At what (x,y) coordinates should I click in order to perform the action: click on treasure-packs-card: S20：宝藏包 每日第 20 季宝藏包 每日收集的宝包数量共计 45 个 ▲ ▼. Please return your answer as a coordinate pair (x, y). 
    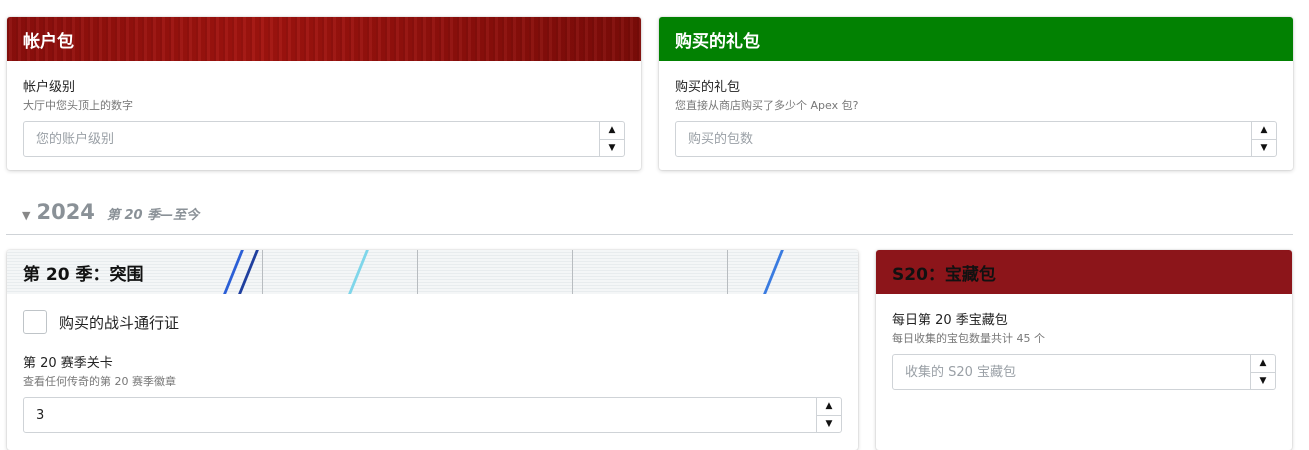
    Looking at the image, I should click on (1084, 350).